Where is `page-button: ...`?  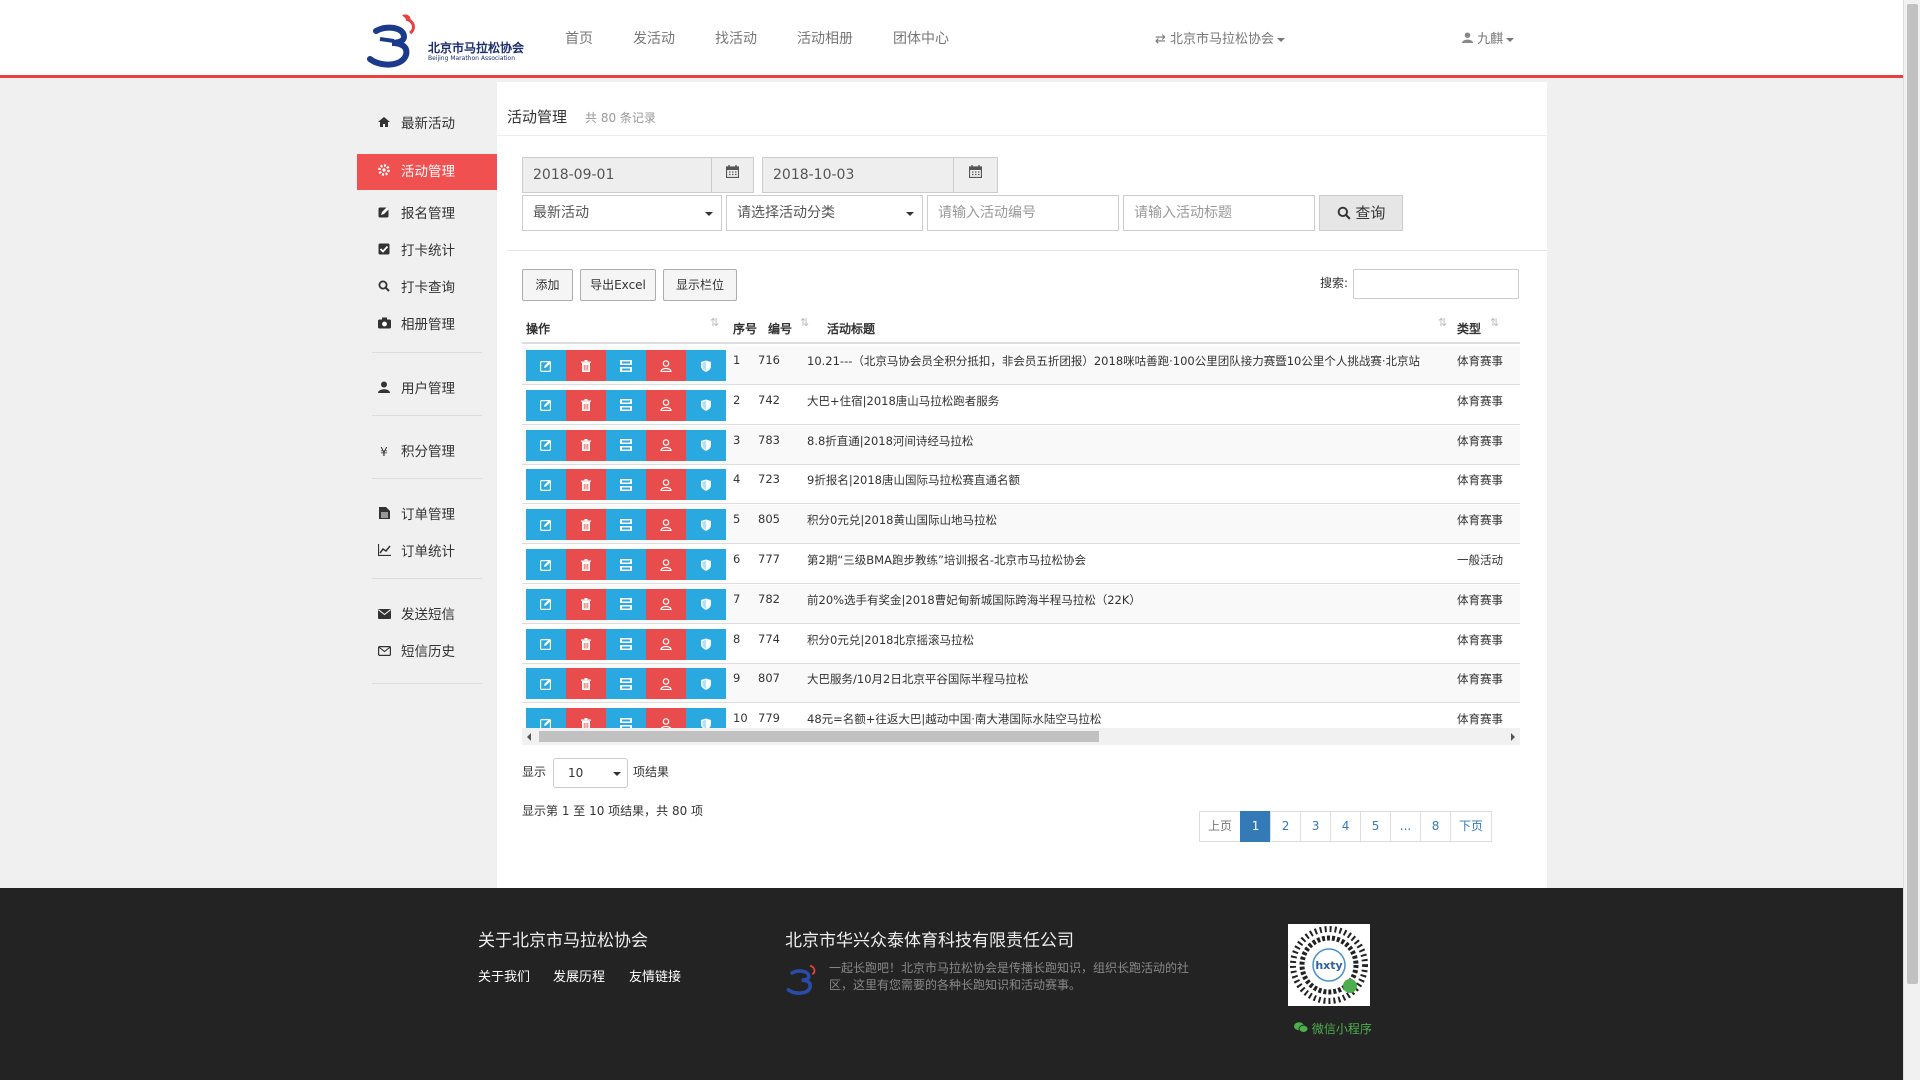
page-button: ... is located at coordinates (1406, 826).